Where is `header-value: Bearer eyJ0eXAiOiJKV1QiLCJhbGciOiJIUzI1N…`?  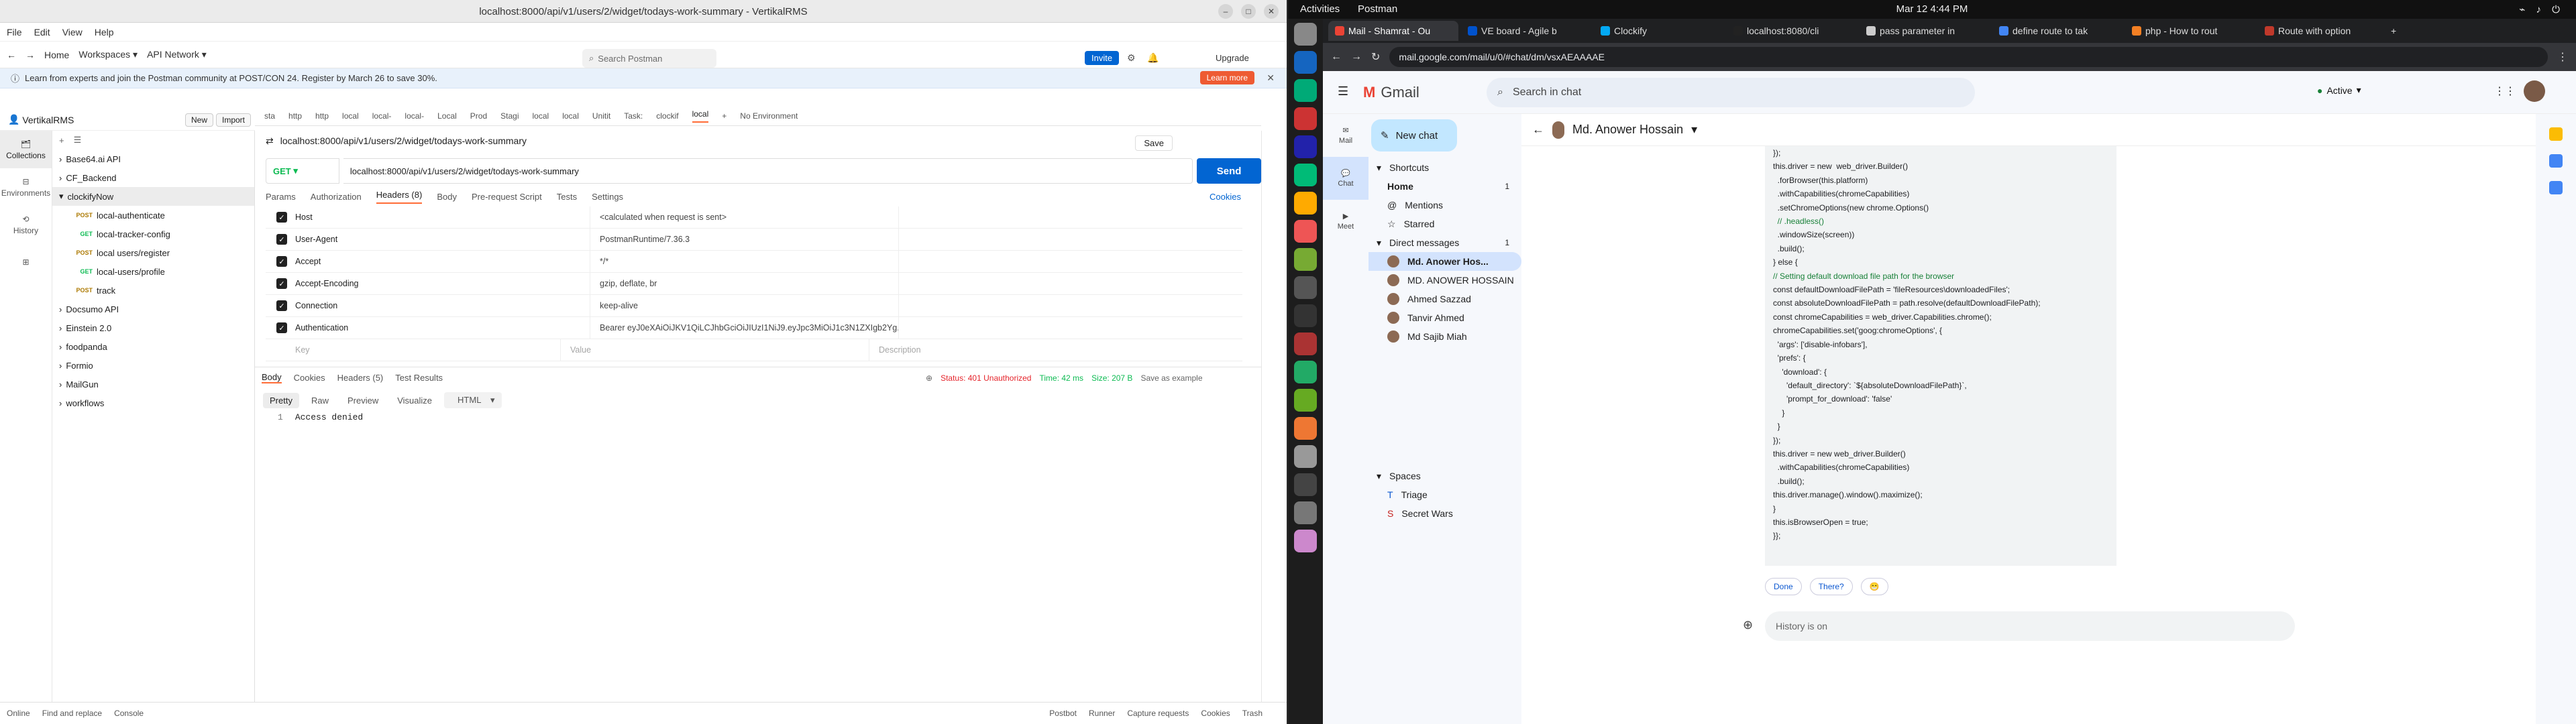
header-value: Bearer eyJ0eXAiOiJKV1QiLCJhbGciOiJIUzI1N… is located at coordinates (744, 328).